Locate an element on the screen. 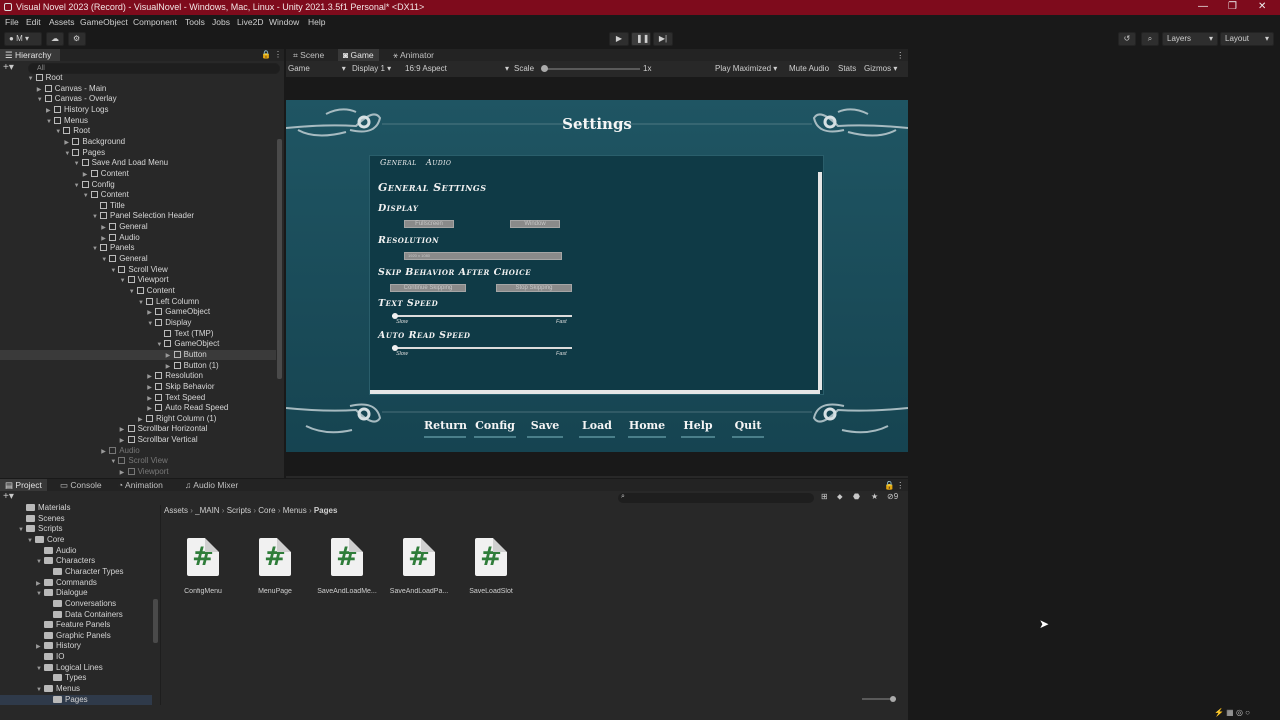  tab-project: ▤ Project is located at coordinates (23, 485).